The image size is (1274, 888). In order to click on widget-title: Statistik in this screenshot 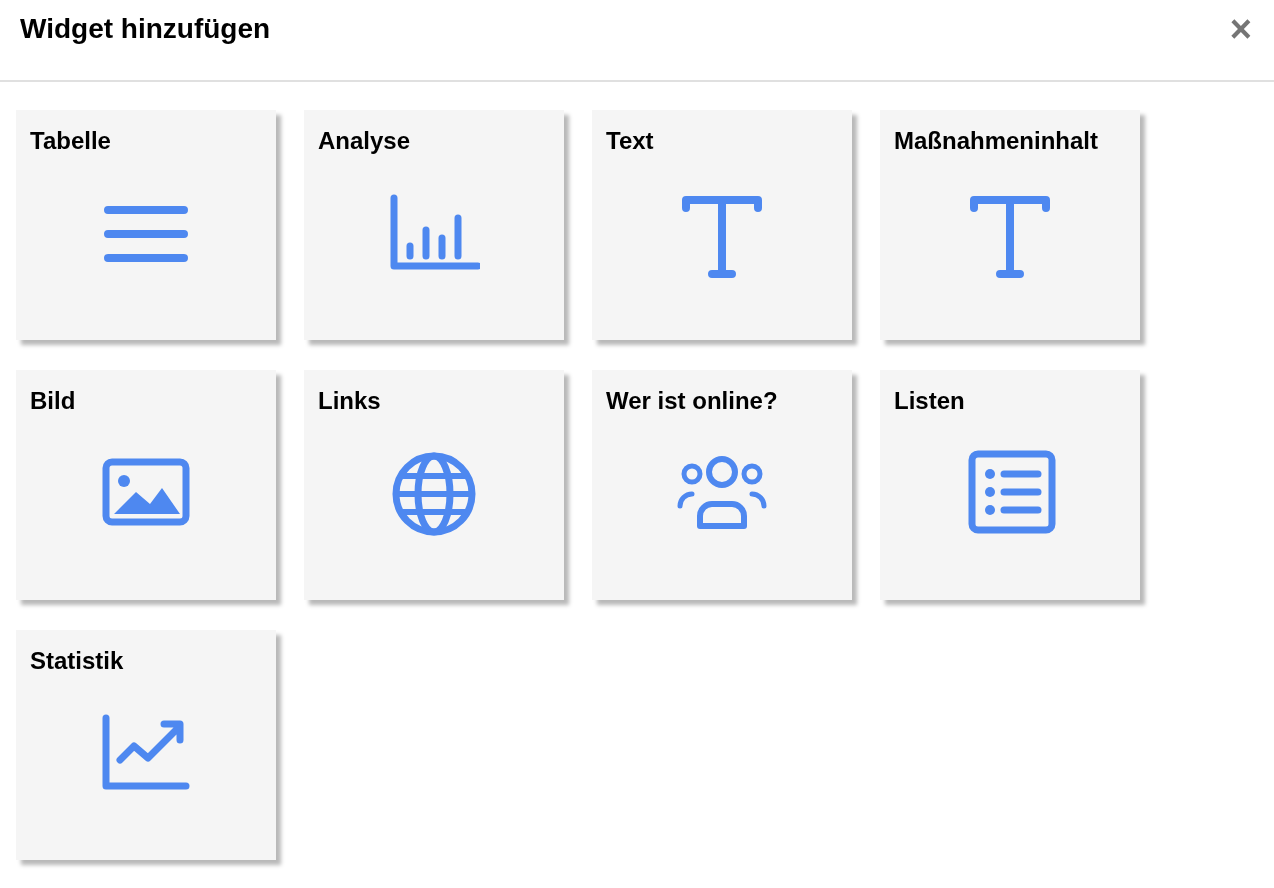, I will do `click(77, 661)`.